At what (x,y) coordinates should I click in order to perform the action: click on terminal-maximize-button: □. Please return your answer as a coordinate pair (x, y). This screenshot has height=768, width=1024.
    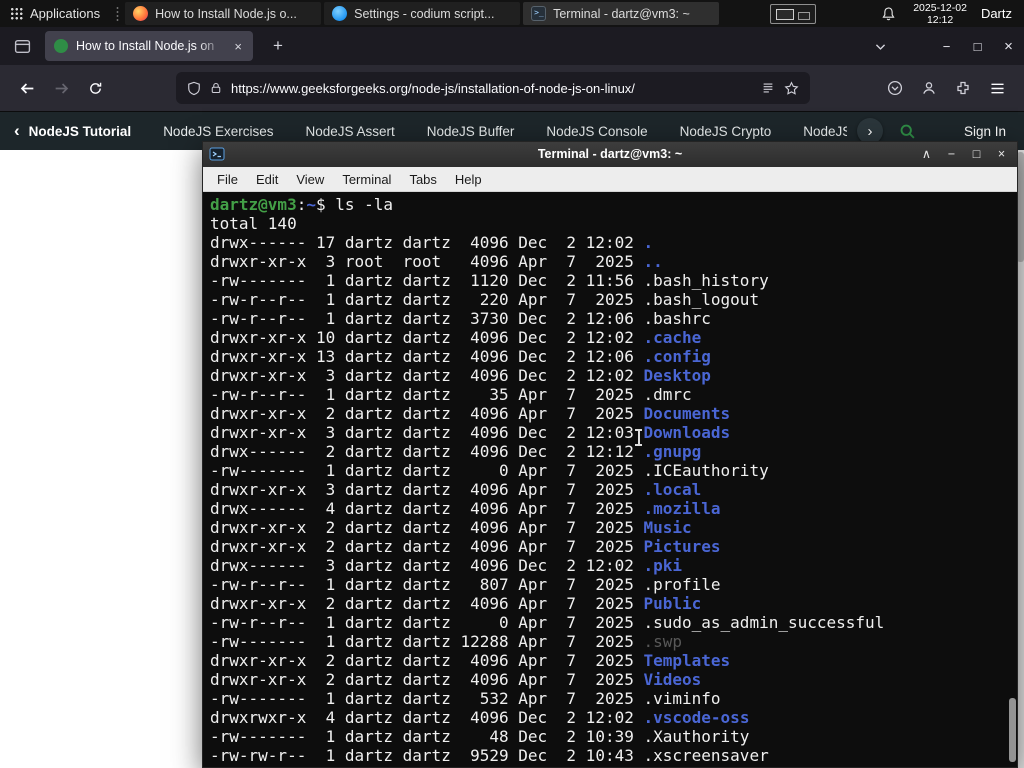
    Looking at the image, I should click on (976, 154).